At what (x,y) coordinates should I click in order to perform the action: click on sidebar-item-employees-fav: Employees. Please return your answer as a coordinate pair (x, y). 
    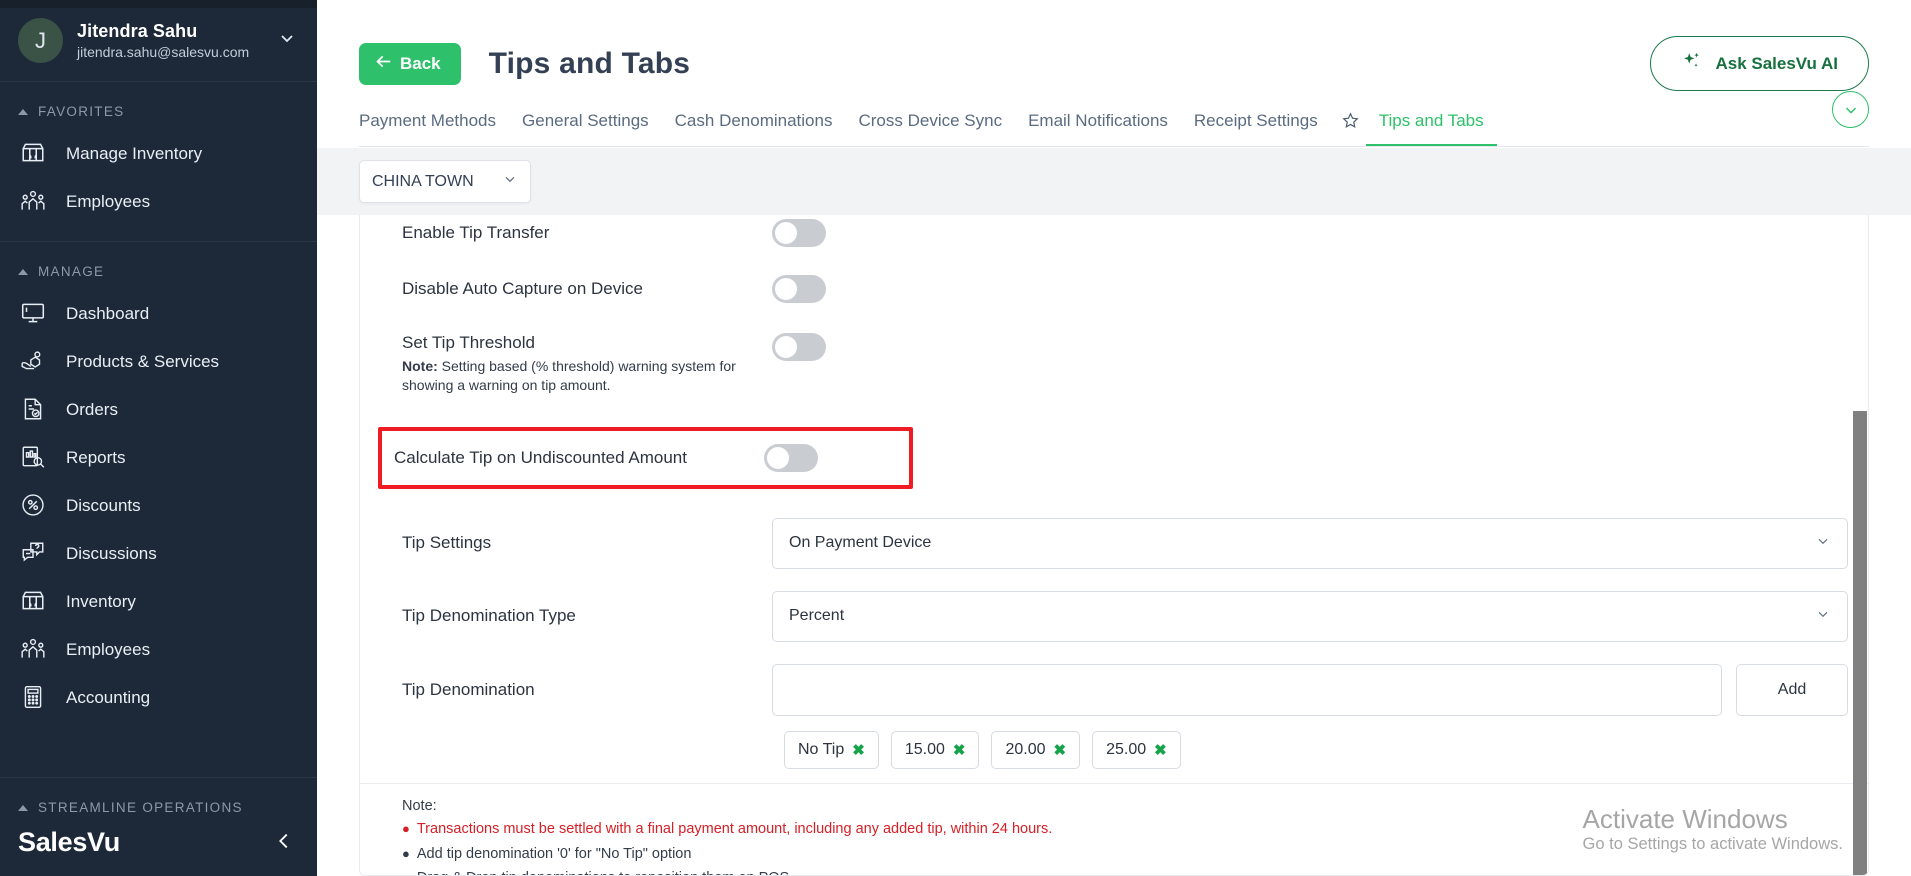
    Looking at the image, I should click on (158, 201).